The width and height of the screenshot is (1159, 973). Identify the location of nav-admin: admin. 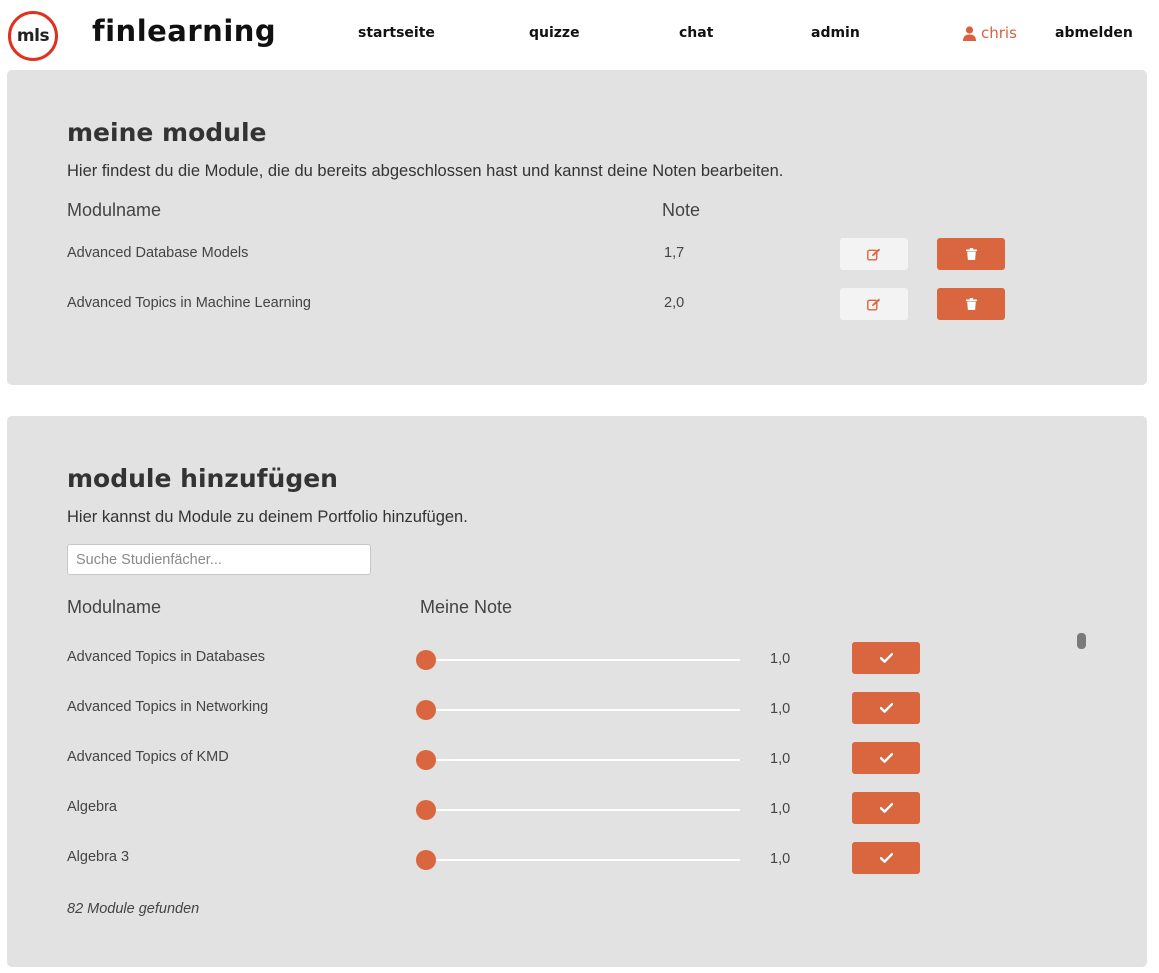
(835, 33).